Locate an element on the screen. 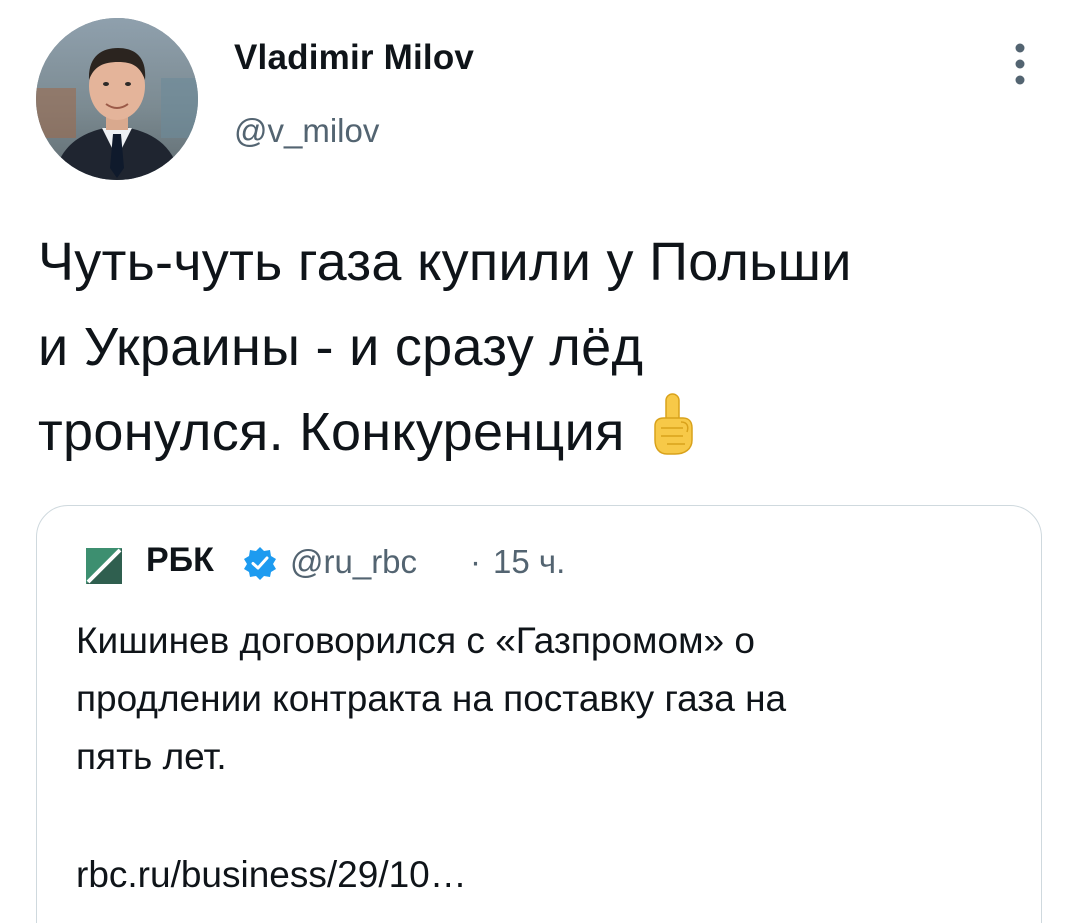 The image size is (1080, 923). tweet-text-line: тронулся. Конкуренция is located at coordinates (543, 432).